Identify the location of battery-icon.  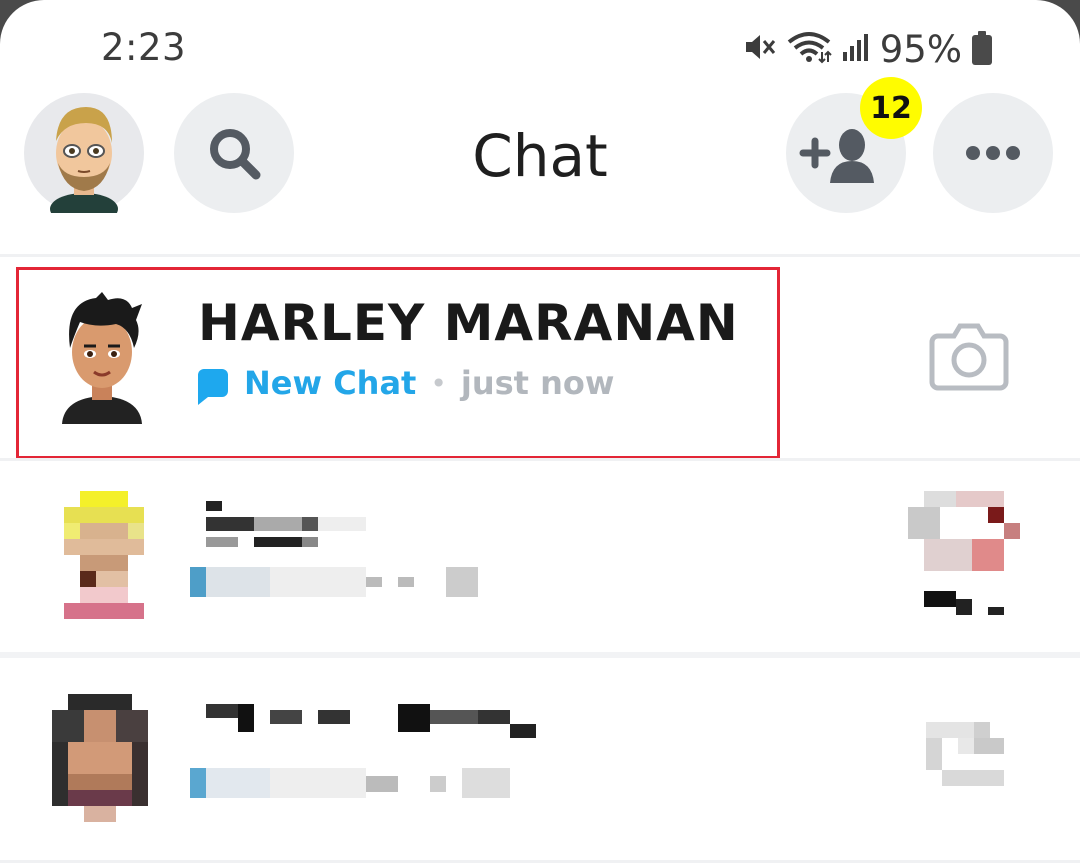
(982, 47).